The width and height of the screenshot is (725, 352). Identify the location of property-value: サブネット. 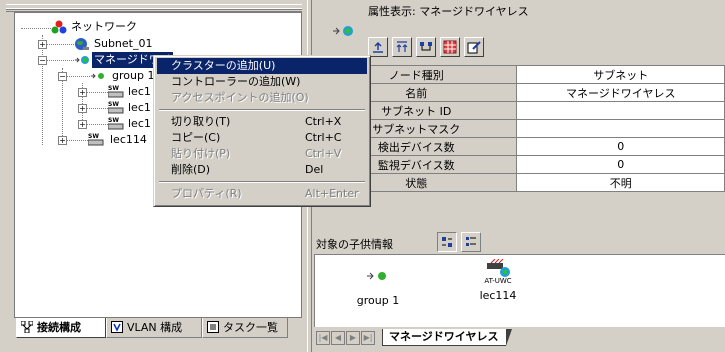
(620, 74).